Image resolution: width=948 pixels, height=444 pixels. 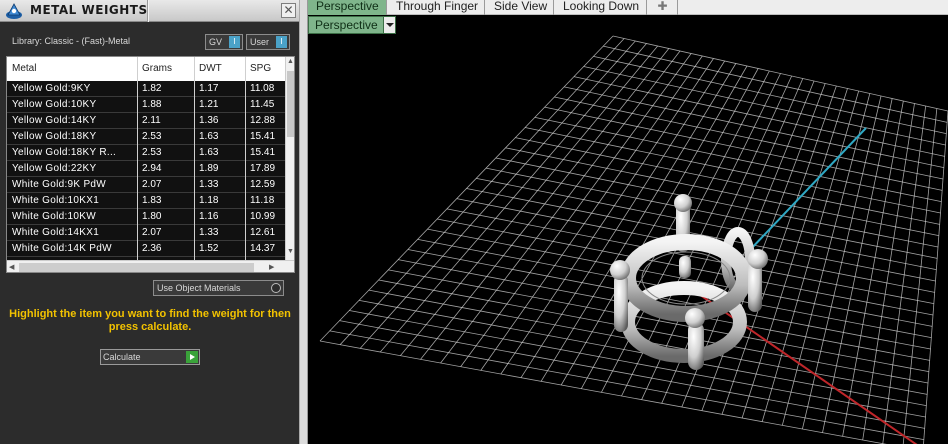 What do you see at coordinates (150, 357) in the screenshot?
I see `calculate-button: Calculate` at bounding box center [150, 357].